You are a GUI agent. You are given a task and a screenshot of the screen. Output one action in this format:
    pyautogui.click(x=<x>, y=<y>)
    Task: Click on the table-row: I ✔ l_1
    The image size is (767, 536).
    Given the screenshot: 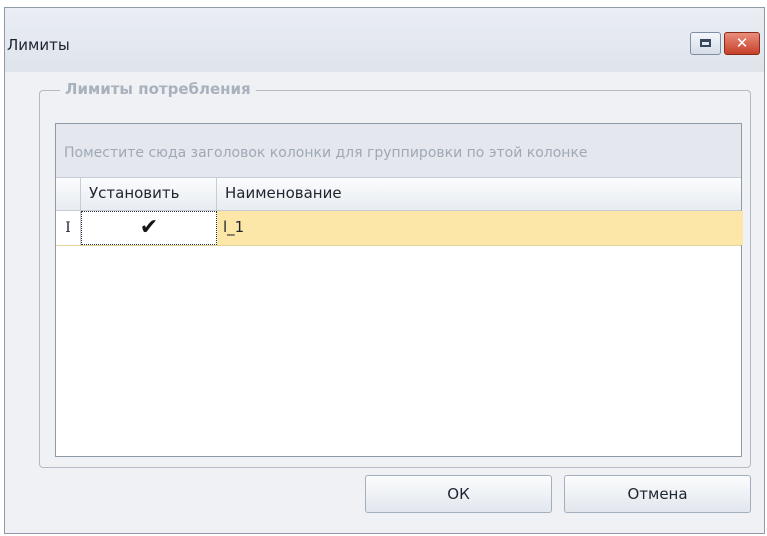 What is the action you would take?
    pyautogui.click(x=399, y=228)
    